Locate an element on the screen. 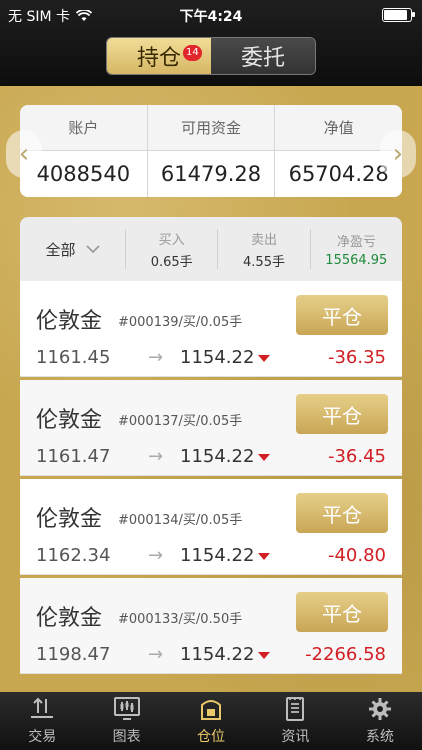 This screenshot has width=422, height=750. available-funds-value: 61479.28 is located at coordinates (210, 174).